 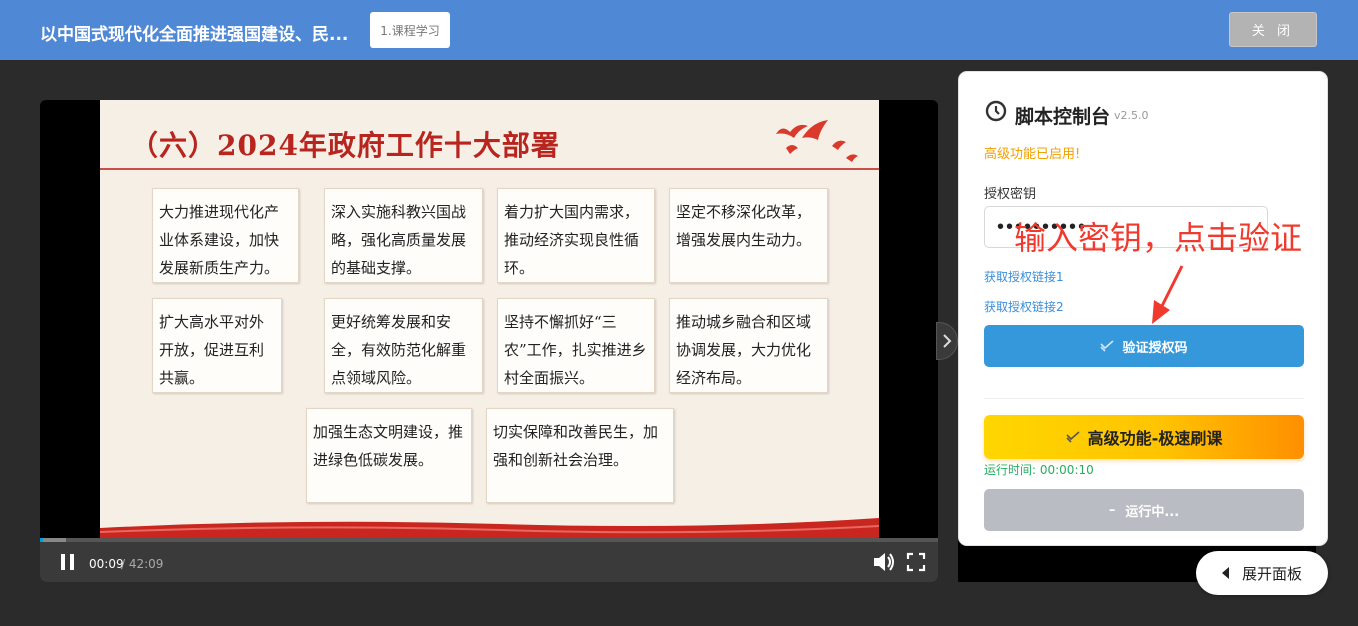 What do you see at coordinates (1063, 117) in the screenshot?
I see `panel-title: 脚本控制台` at bounding box center [1063, 117].